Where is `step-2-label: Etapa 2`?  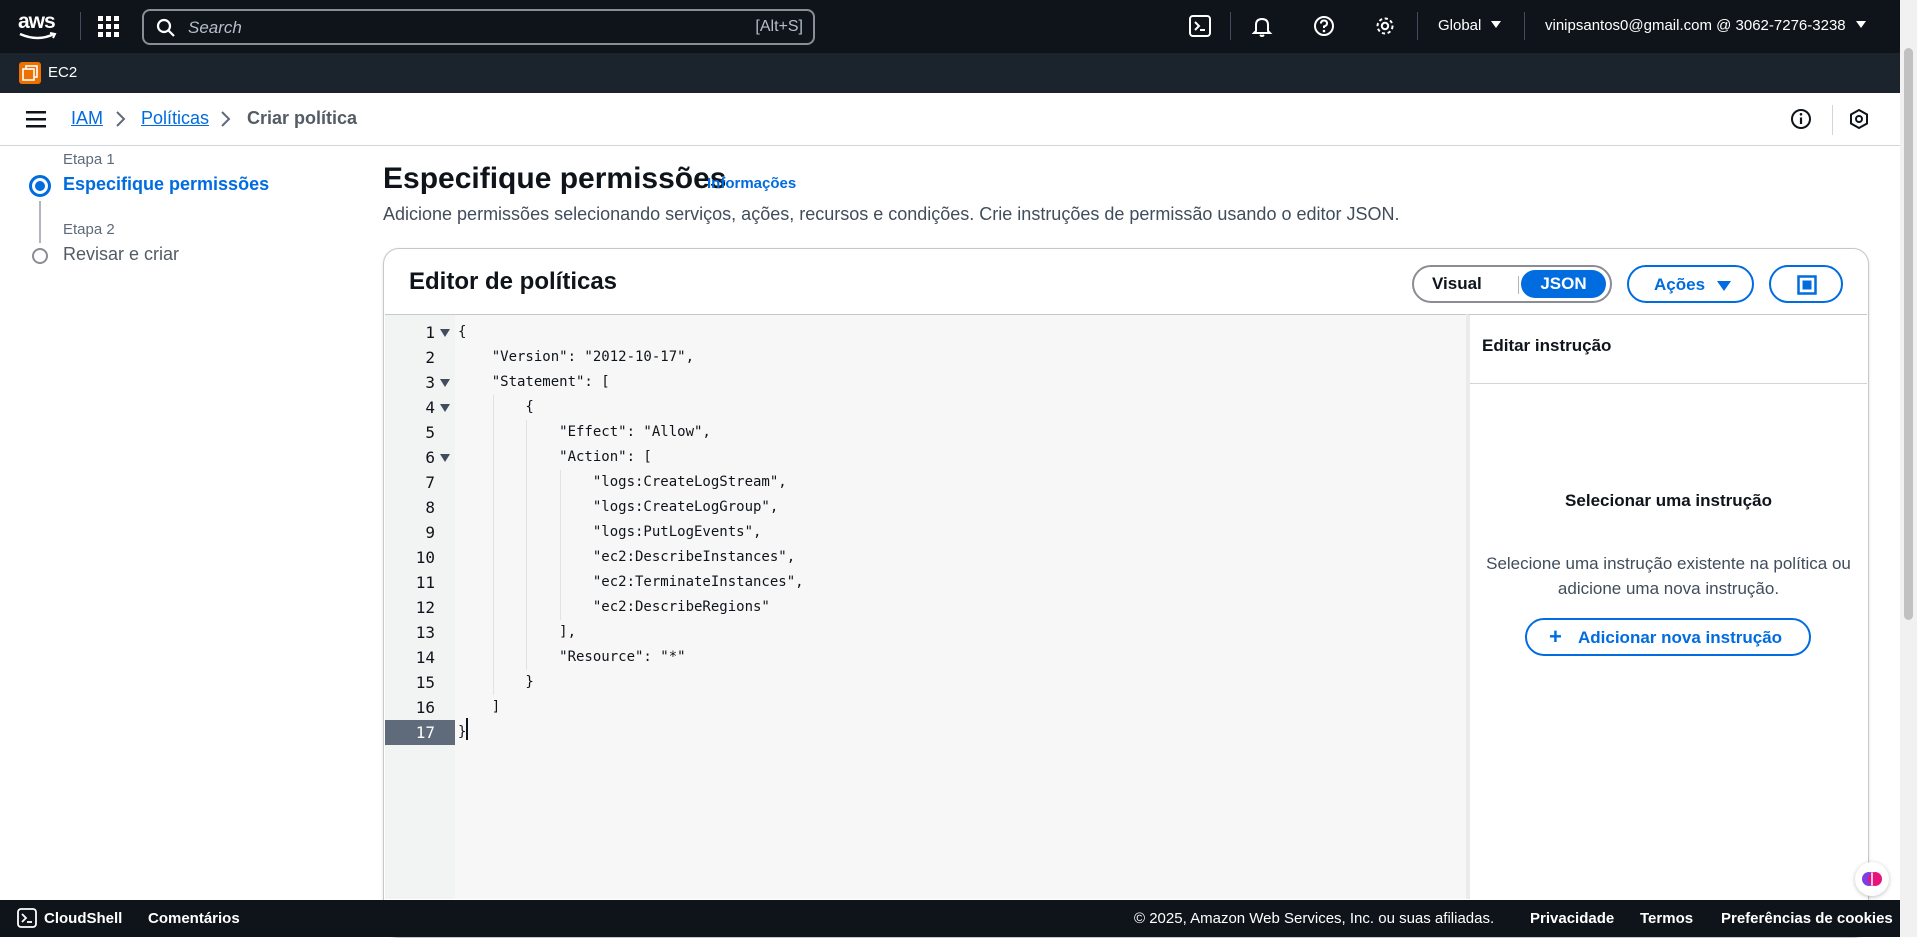 step-2-label: Etapa 2 is located at coordinates (89, 229).